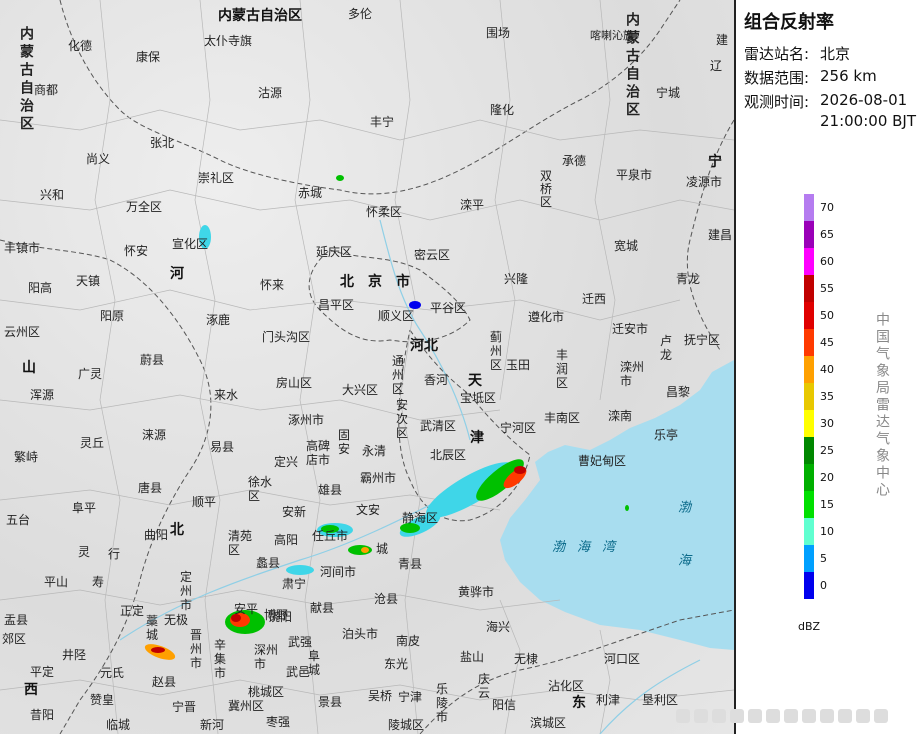 Image resolution: width=924 pixels, height=734 pixels. Describe the element at coordinates (475, 381) in the screenshot. I see `place-label: 天` at that location.